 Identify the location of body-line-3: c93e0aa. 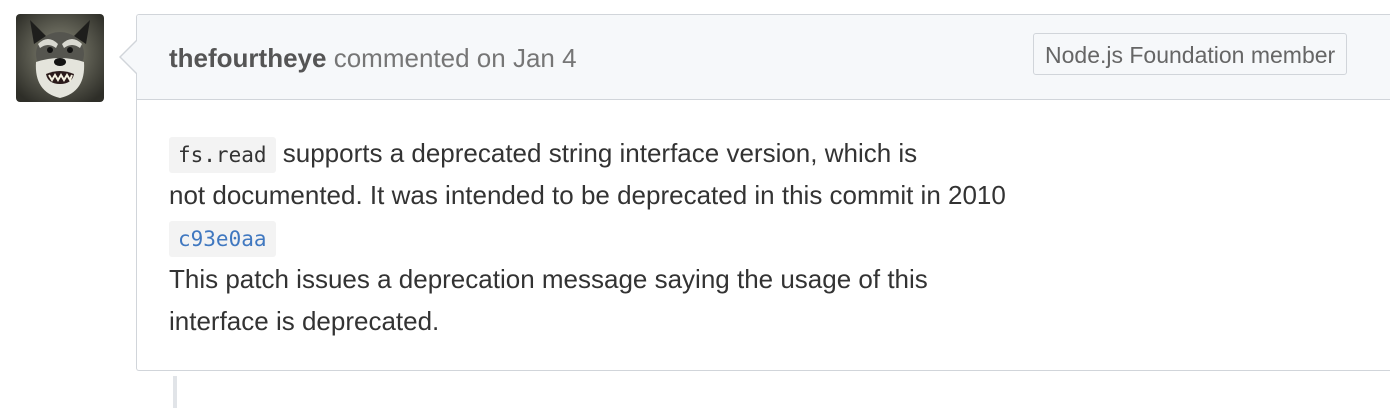
(669, 237).